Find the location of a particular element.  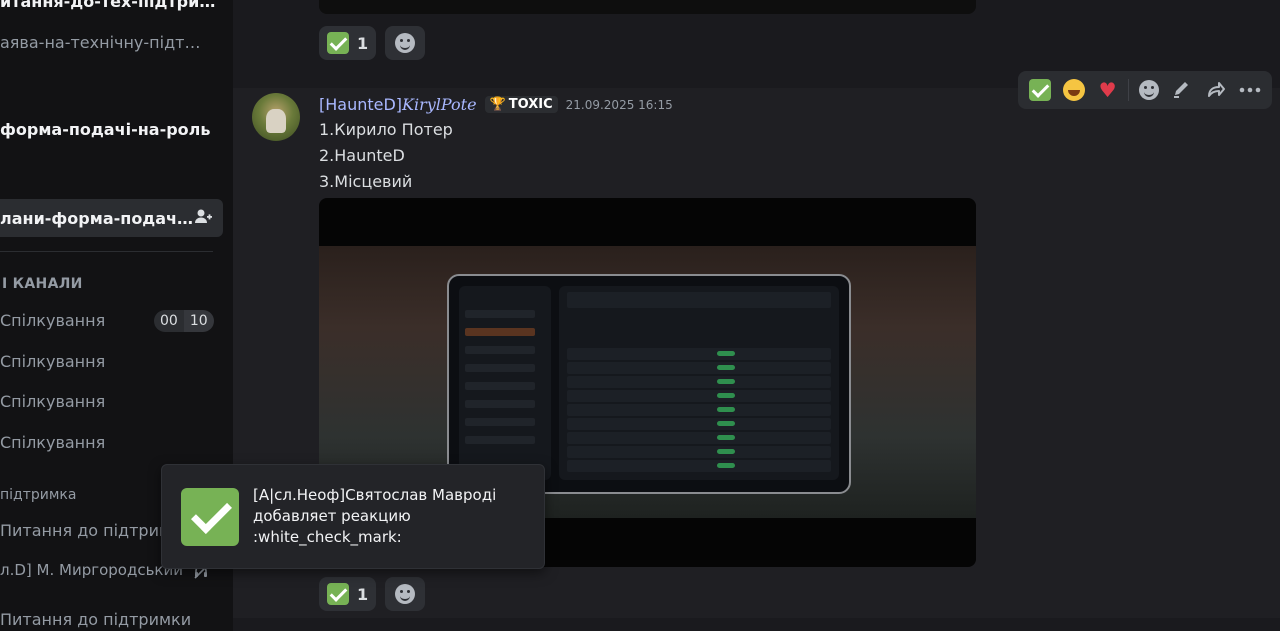

server-tag-label: TOXIC is located at coordinates (530, 104).